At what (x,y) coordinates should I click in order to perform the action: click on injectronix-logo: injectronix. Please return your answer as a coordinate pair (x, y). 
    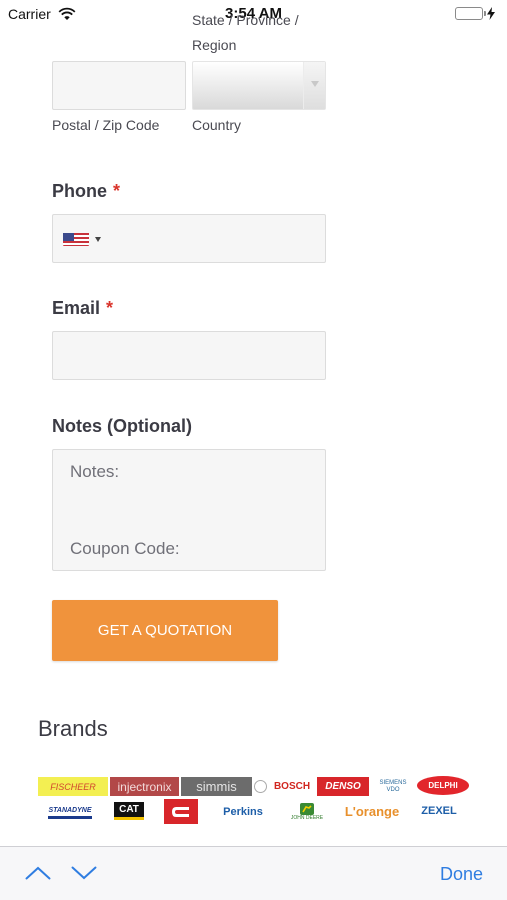
    Looking at the image, I should click on (144, 786).